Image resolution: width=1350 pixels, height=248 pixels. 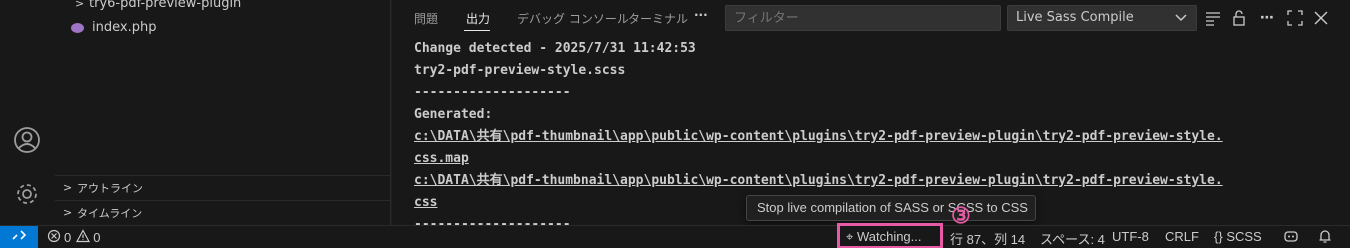 I want to click on error-icon, so click(x=54, y=237).